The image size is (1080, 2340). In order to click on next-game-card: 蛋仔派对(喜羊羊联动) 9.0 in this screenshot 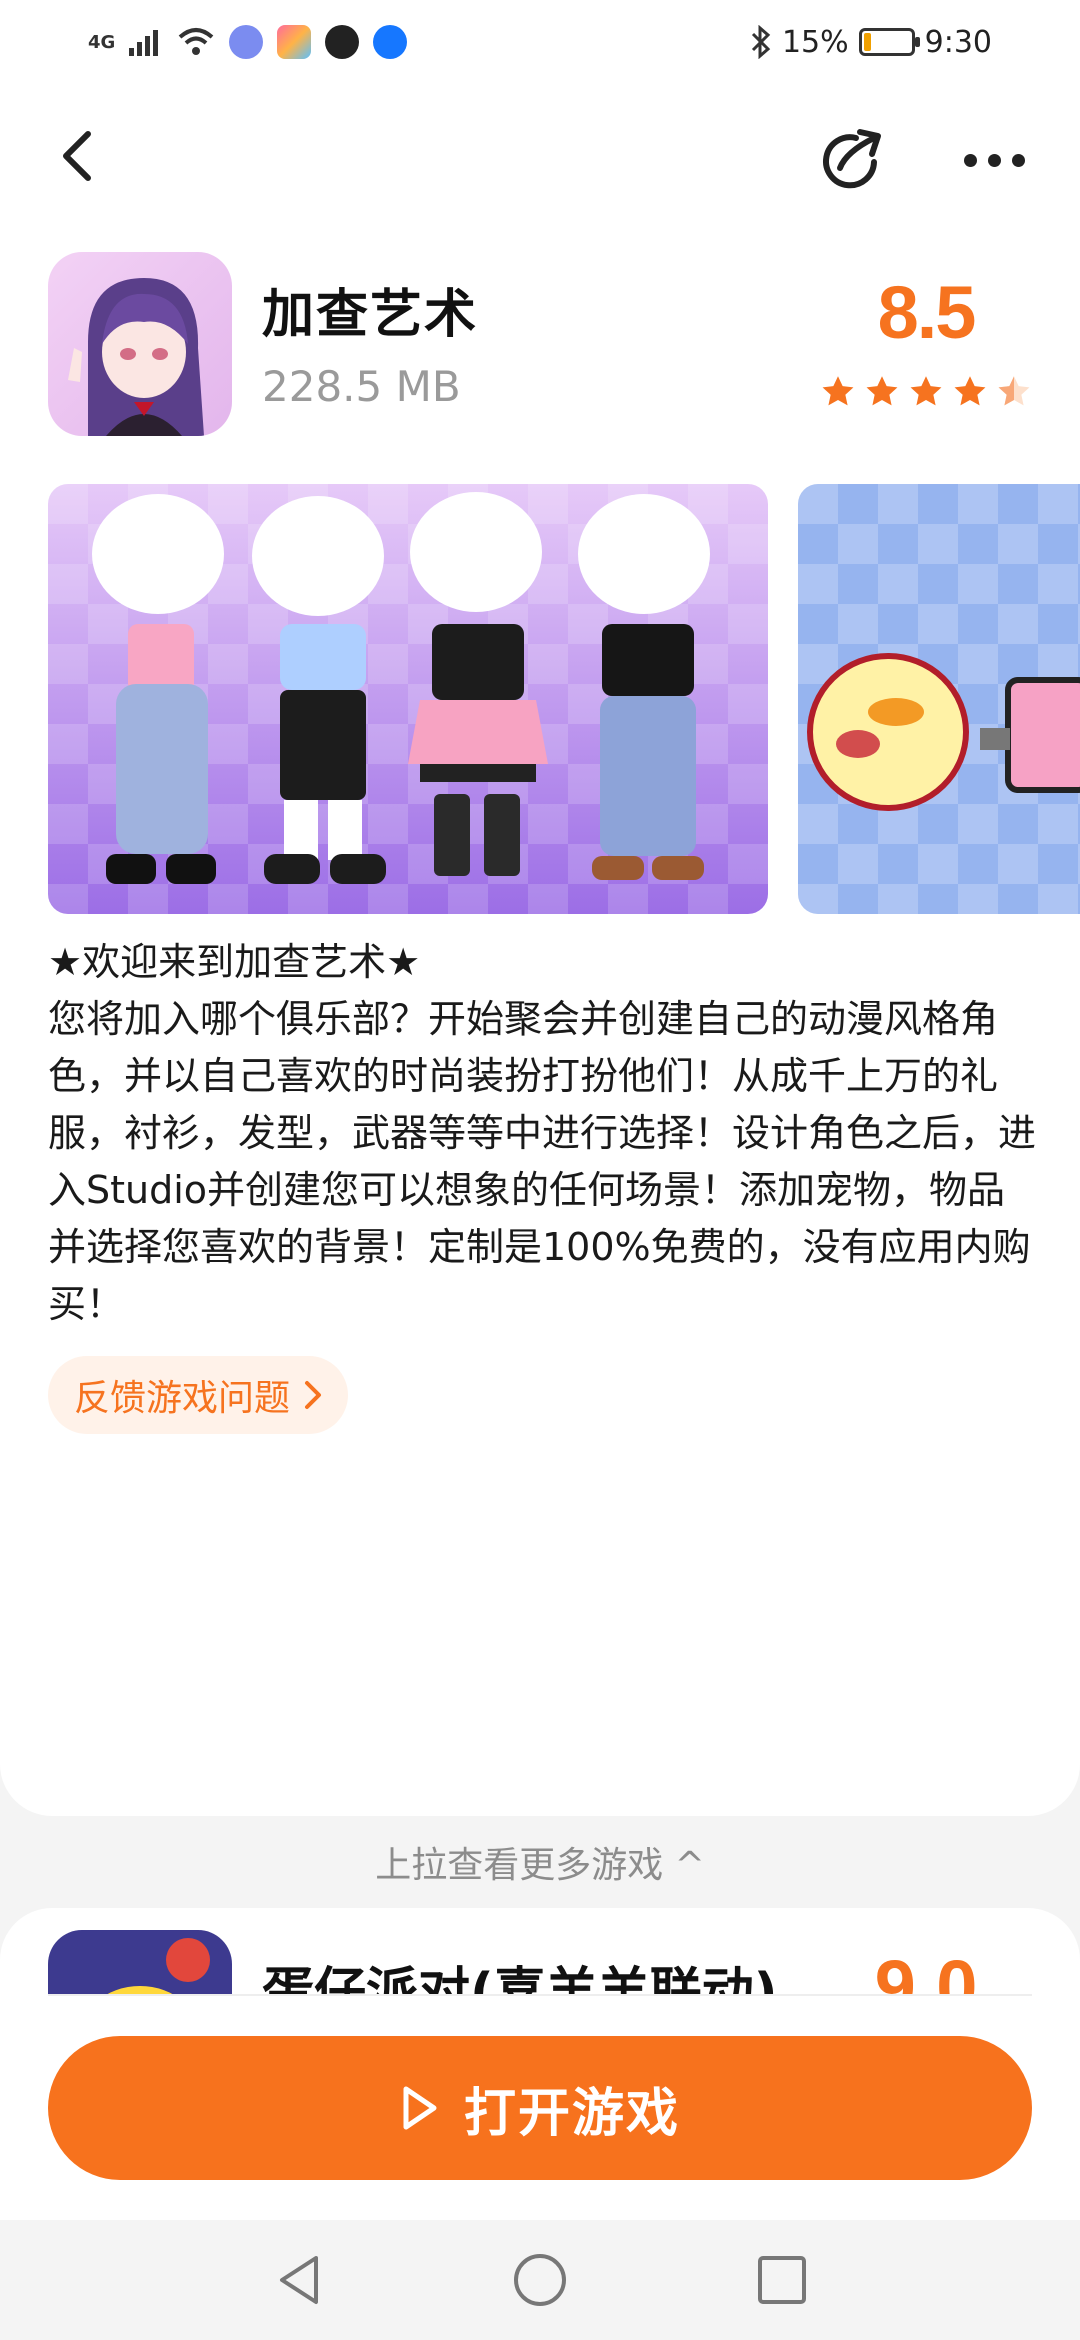, I will do `click(540, 1958)`.